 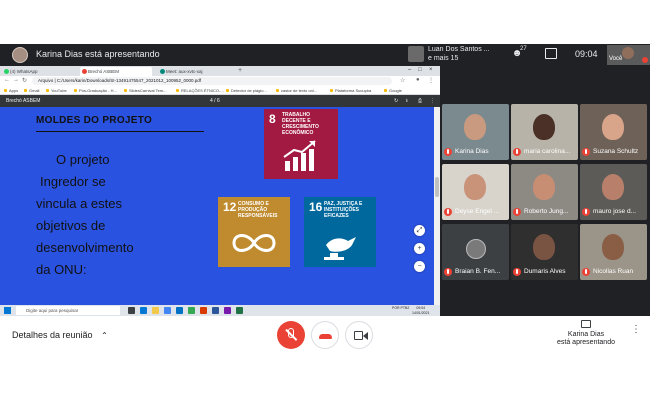 What do you see at coordinates (155, 310) in the screenshot?
I see `folder-icon` at bounding box center [155, 310].